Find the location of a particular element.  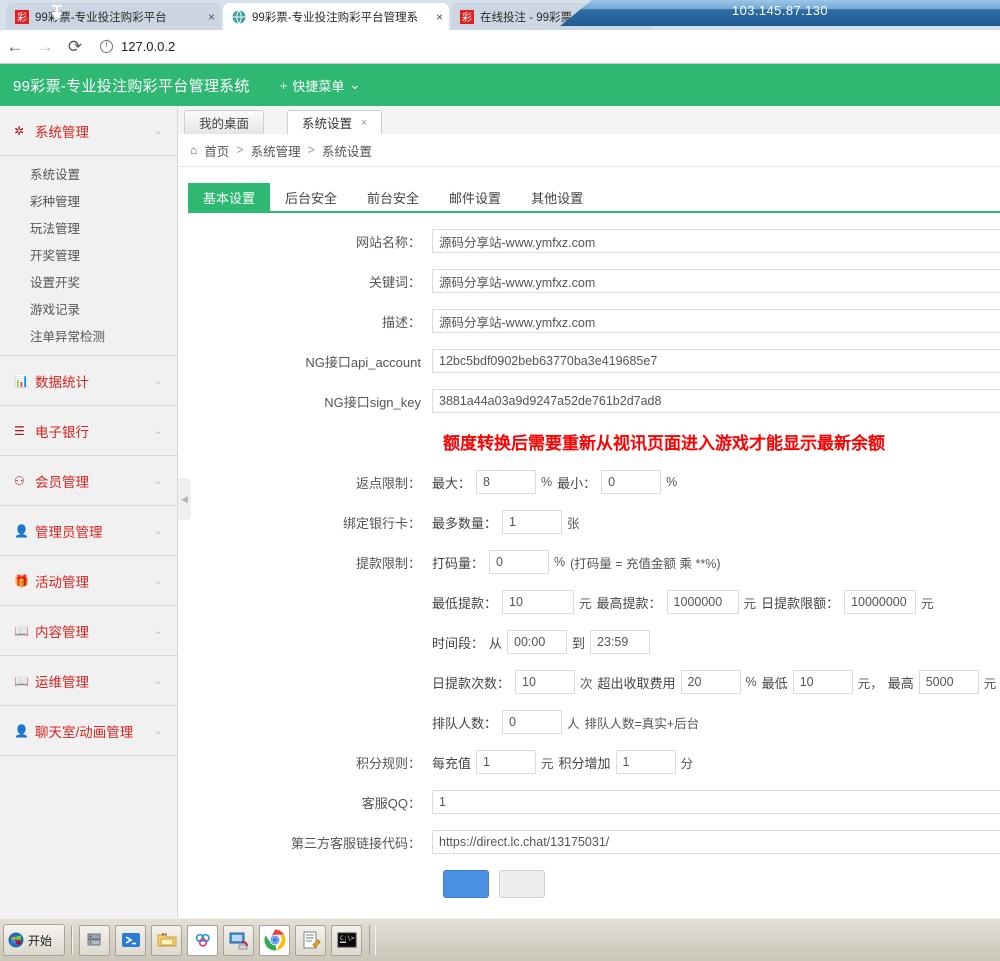

description-input is located at coordinates (716, 321).